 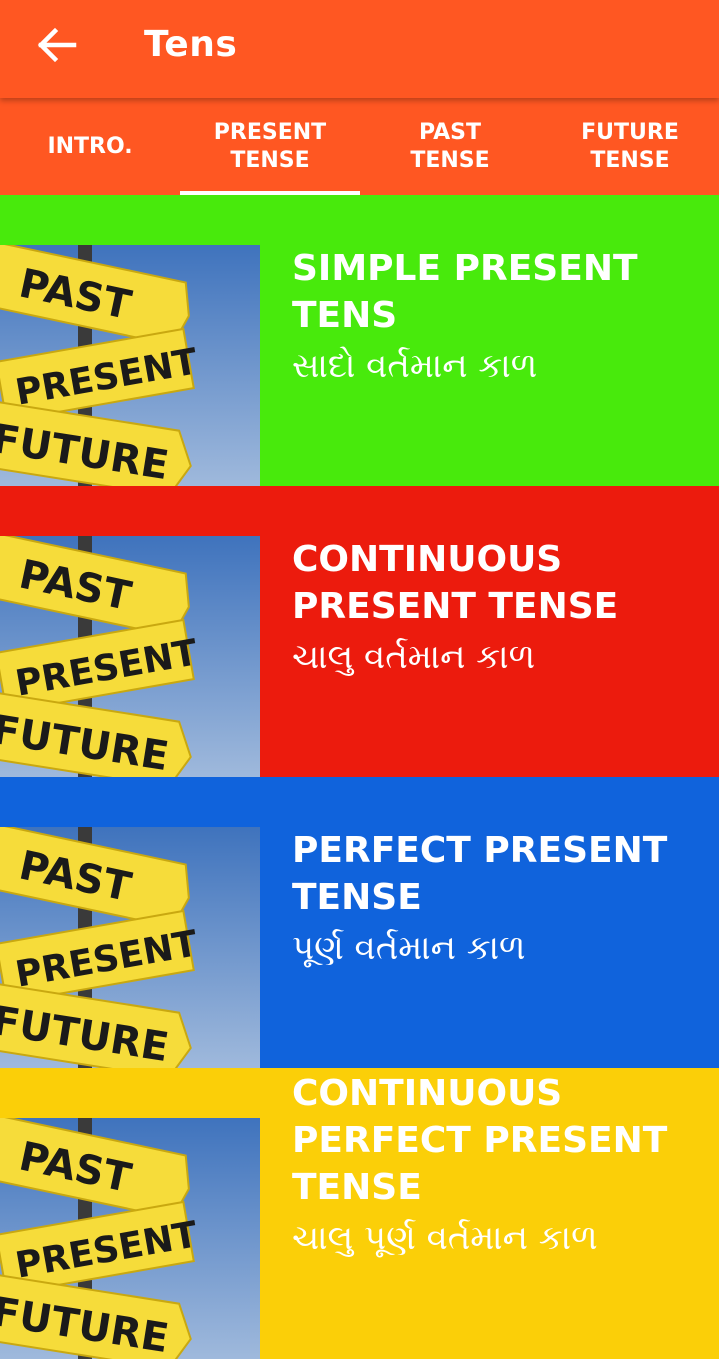 I want to click on selected-tab-indicator, so click(x=270, y=193).